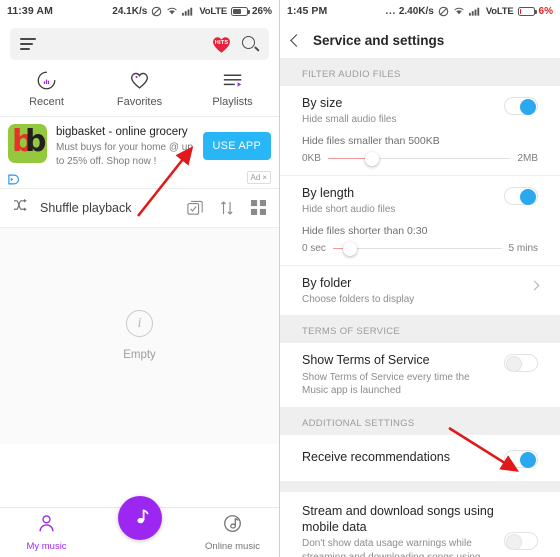 The image size is (560, 557). What do you see at coordinates (232, 526) in the screenshot?
I see `online-music-icon` at bounding box center [232, 526].